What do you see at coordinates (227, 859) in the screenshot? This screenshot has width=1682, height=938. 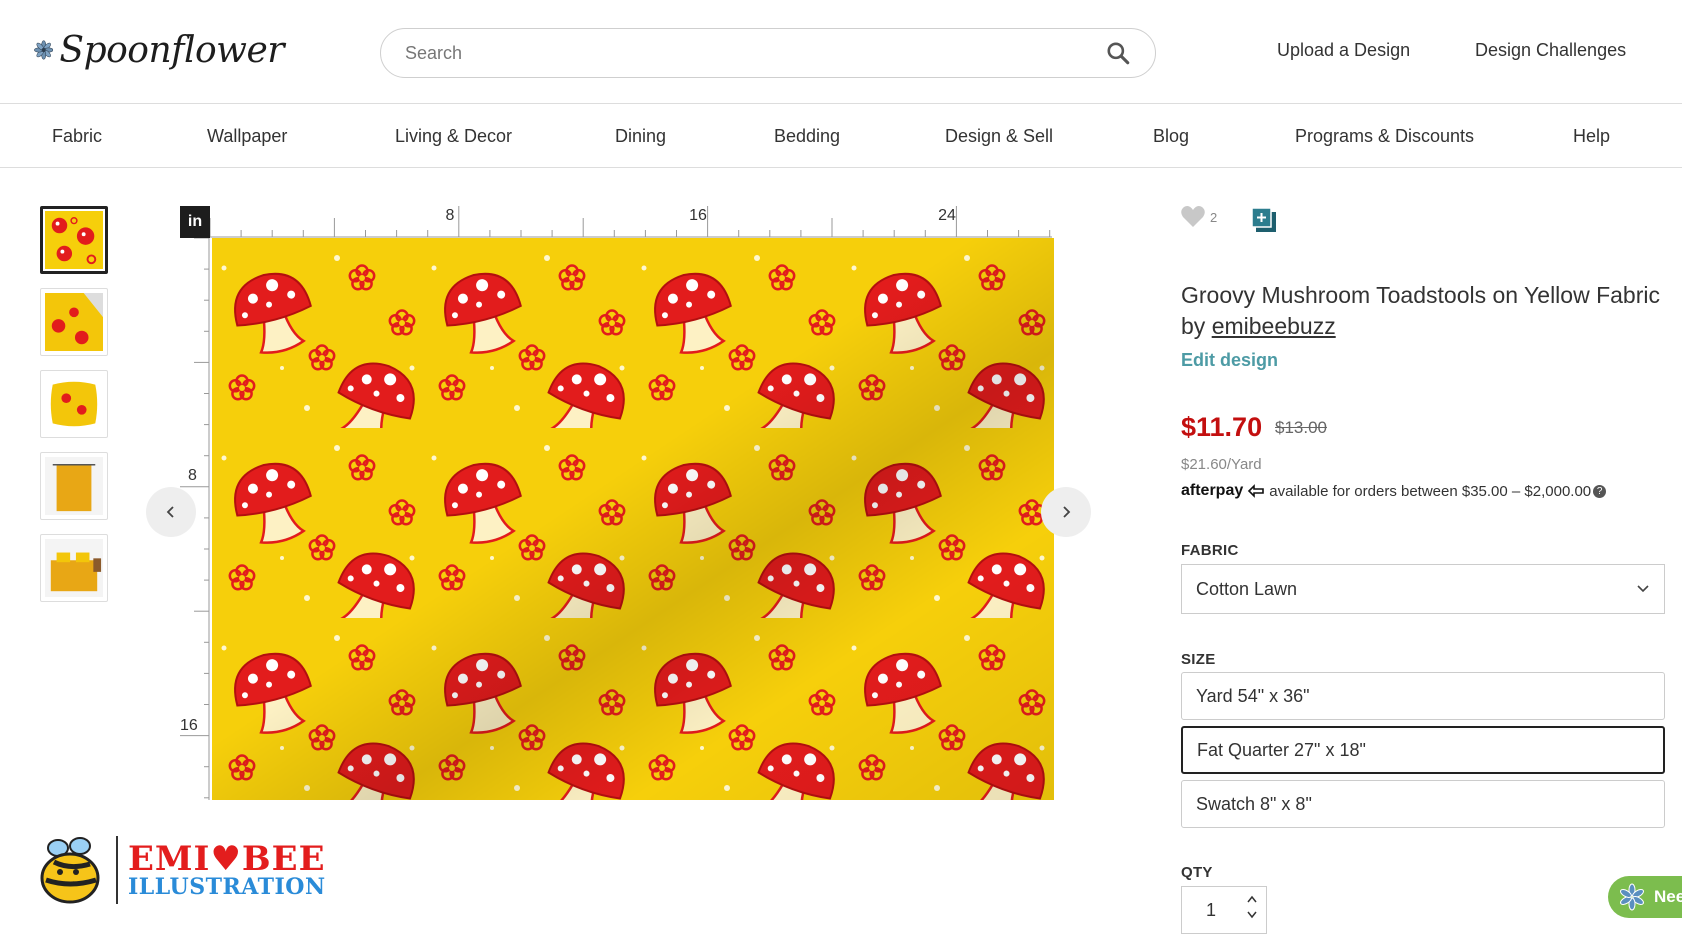 I see `brand-line-1: EMI♥BEE` at bounding box center [227, 859].